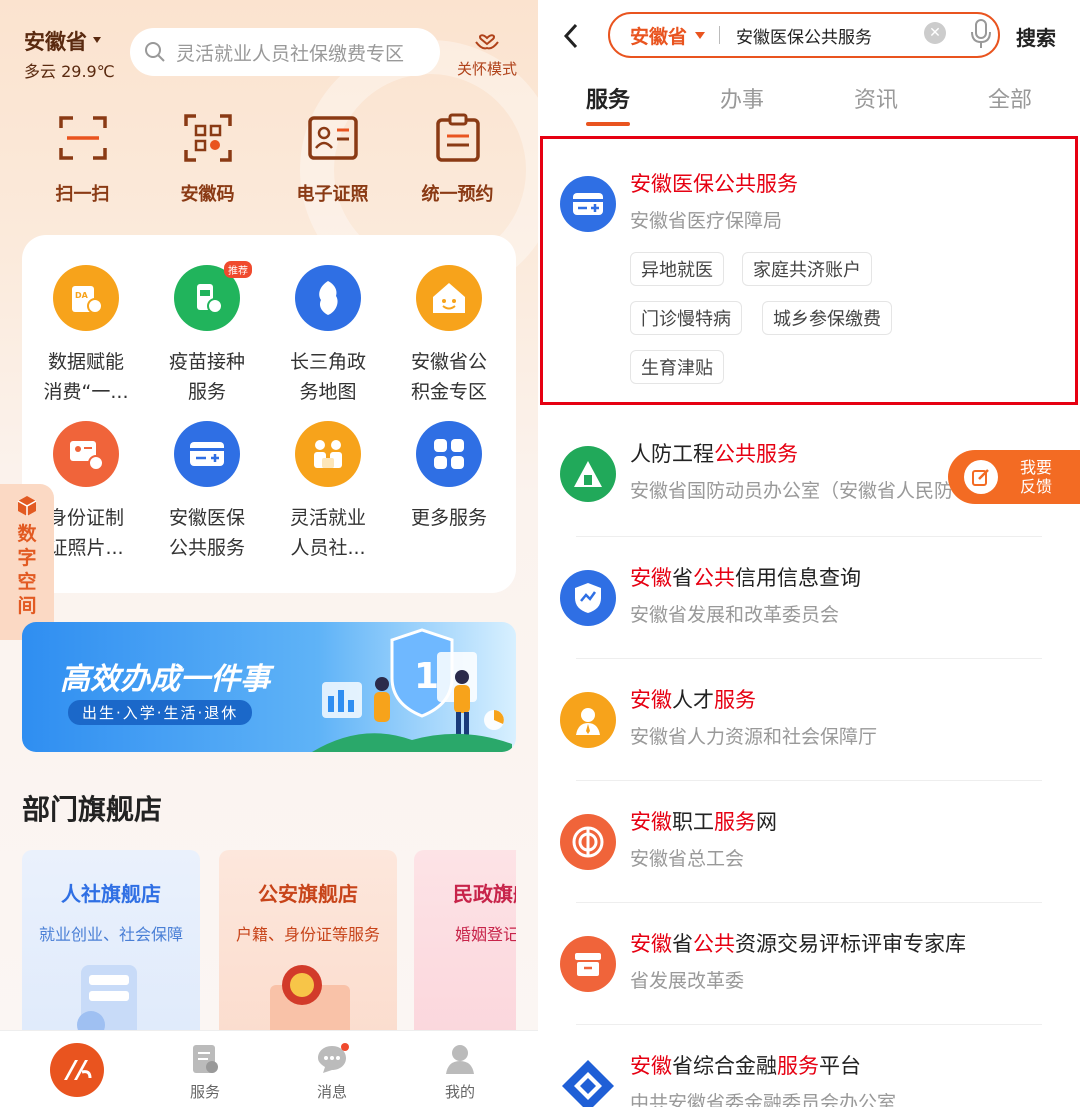 This screenshot has width=1080, height=1107. Describe the element at coordinates (207, 138) in the screenshot. I see `qrcode-icon` at that location.